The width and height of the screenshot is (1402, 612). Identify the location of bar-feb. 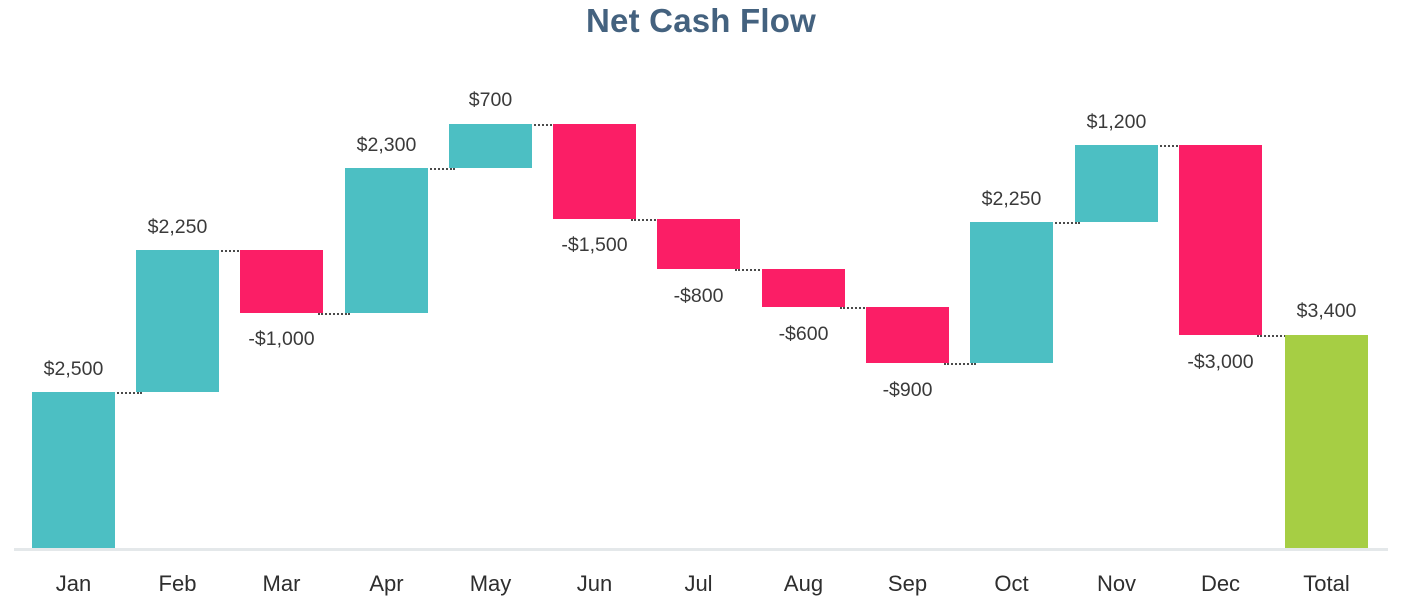
(177, 321).